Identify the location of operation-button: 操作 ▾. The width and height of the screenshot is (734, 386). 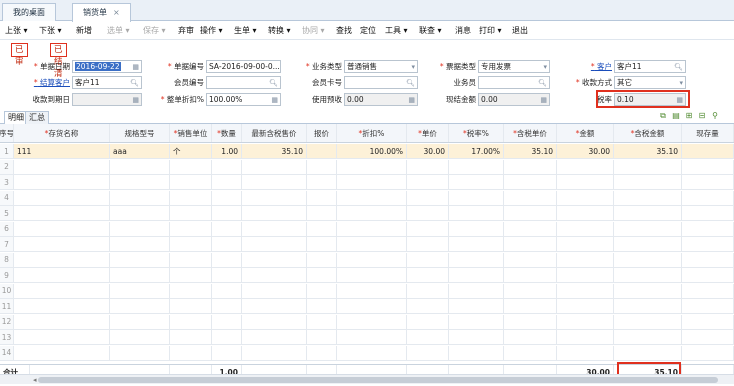
(211, 30).